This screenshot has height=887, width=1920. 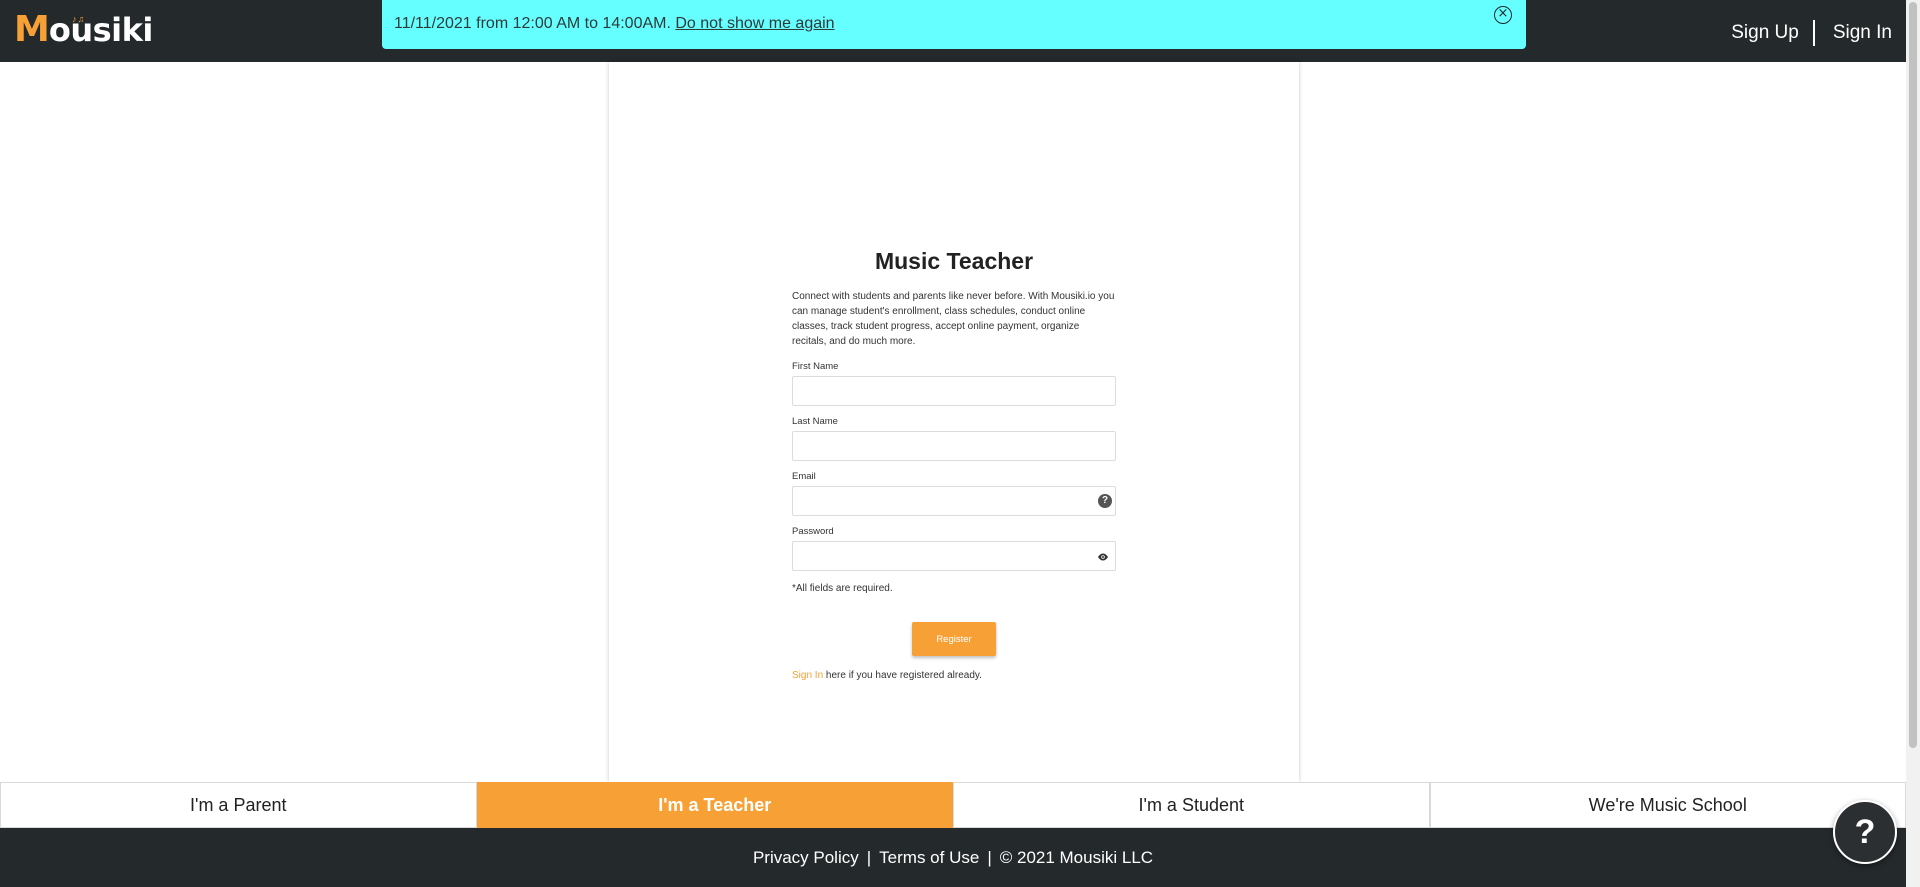 I want to click on sign-in-suffix: here if you have registered already., so click(x=902, y=675).